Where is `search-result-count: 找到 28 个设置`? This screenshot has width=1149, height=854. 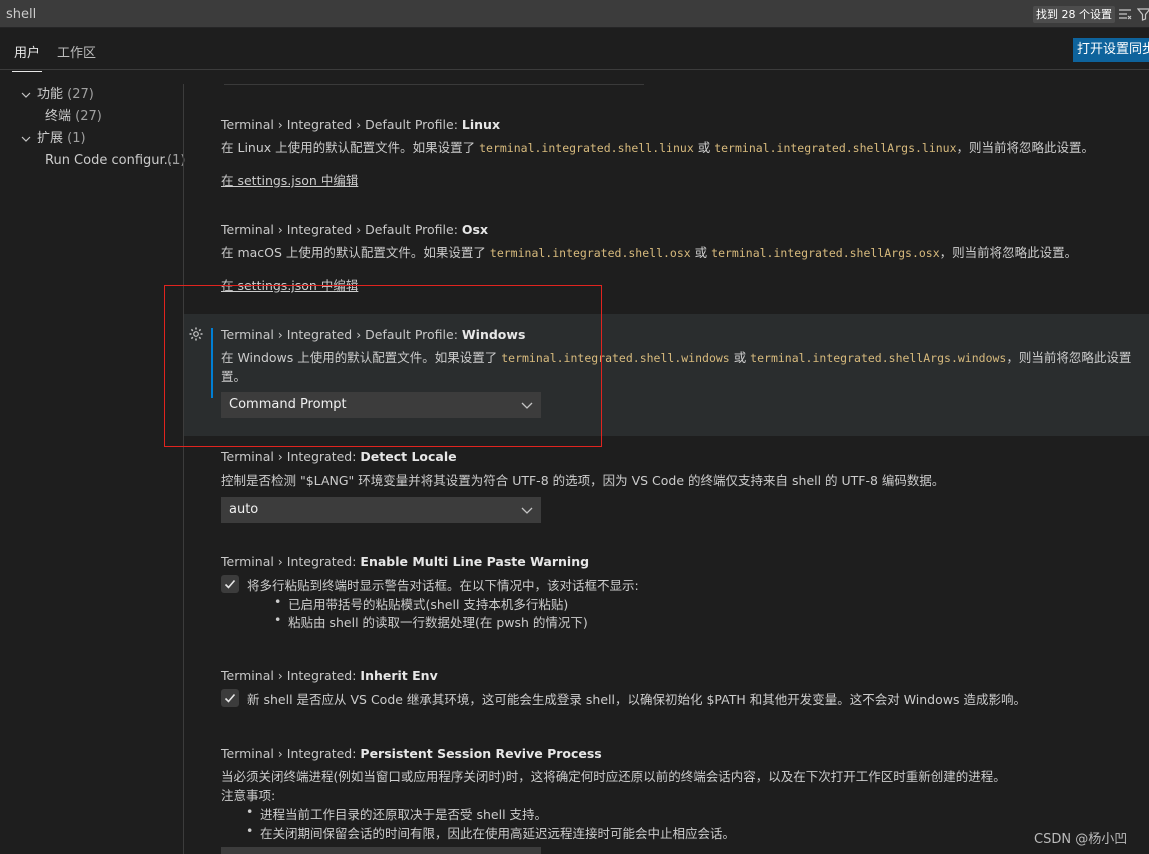 search-result-count: 找到 28 个设置 is located at coordinates (1074, 14).